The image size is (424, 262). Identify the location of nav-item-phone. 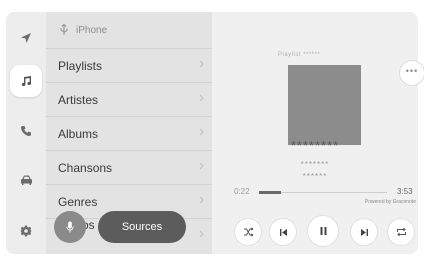
(26, 131).